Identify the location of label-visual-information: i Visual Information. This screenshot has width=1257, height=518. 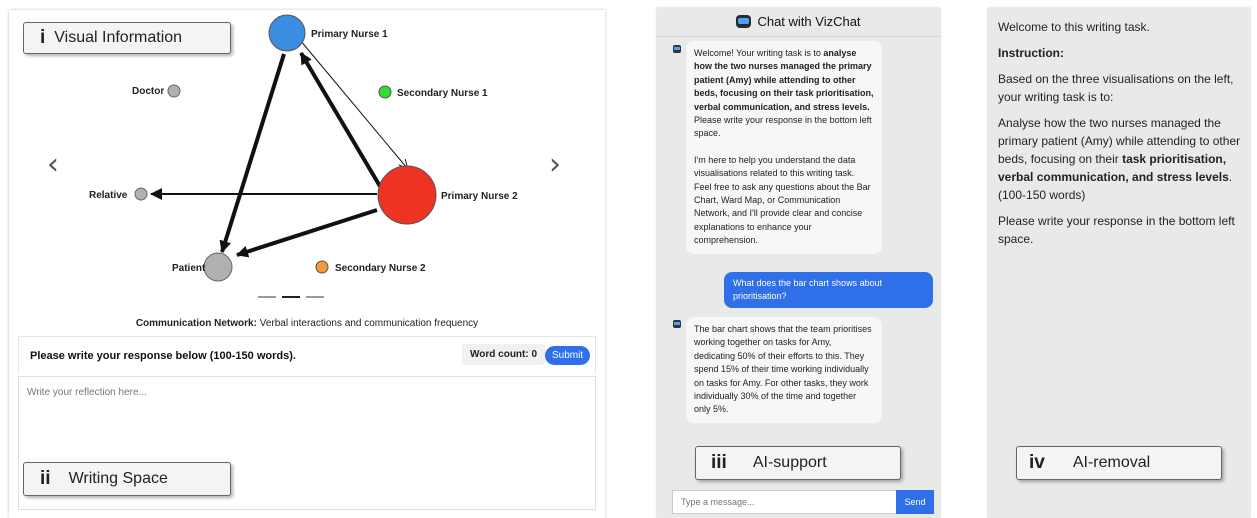
(127, 38).